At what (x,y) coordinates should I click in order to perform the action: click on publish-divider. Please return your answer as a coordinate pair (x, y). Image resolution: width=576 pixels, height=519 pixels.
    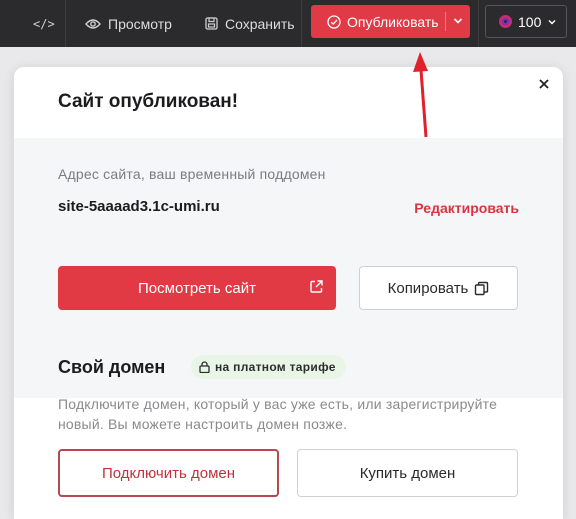
    Looking at the image, I should click on (445, 21).